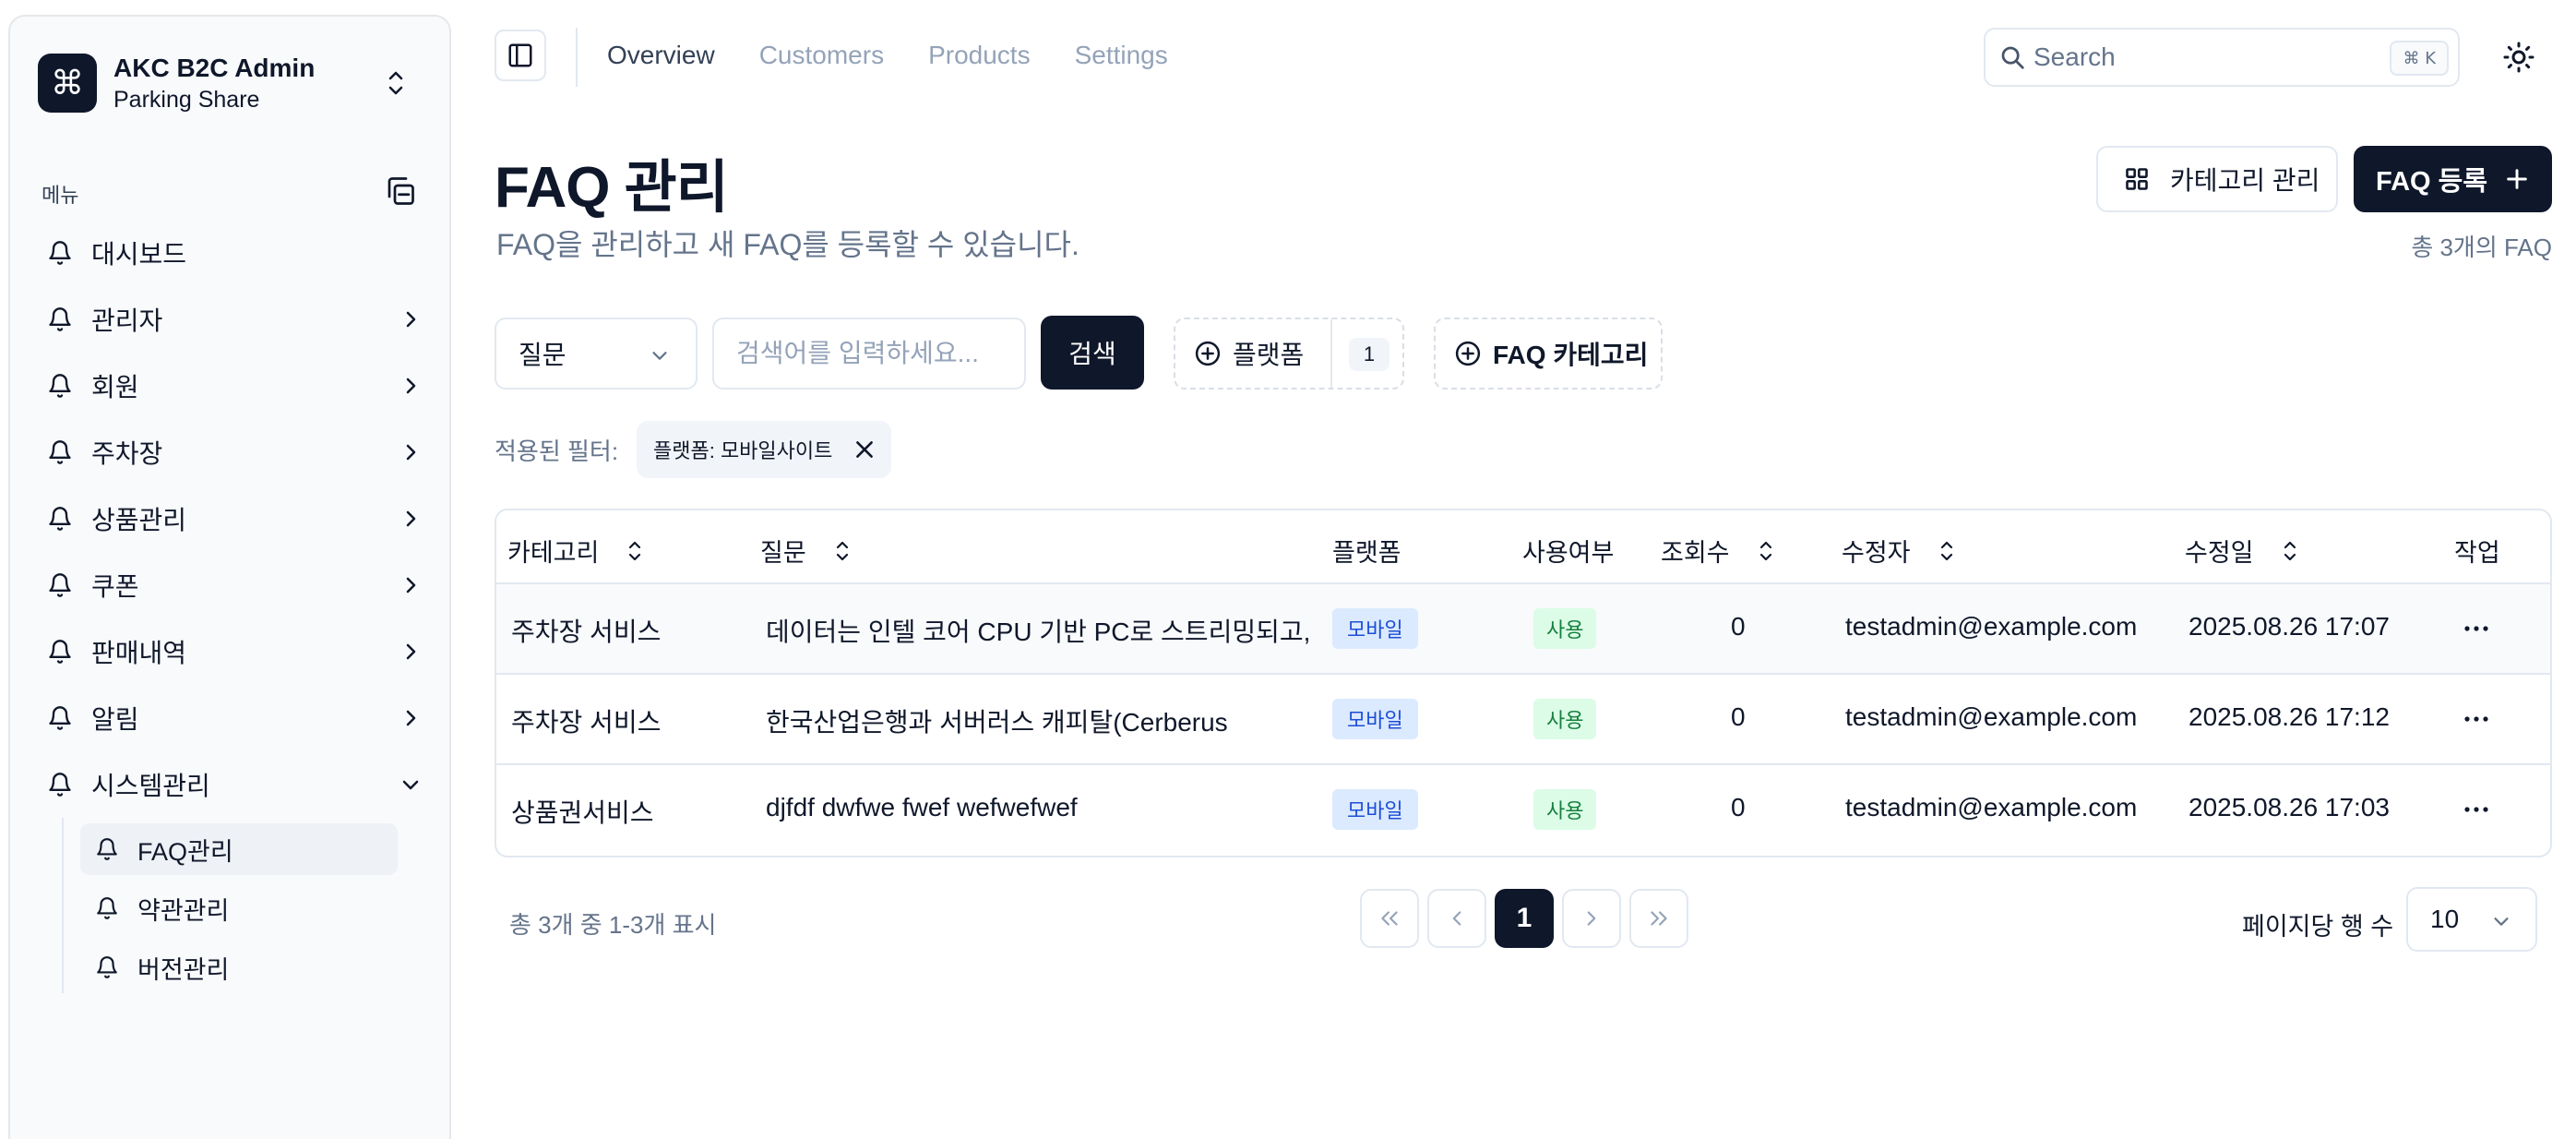 Image resolution: width=2576 pixels, height=1139 pixels. I want to click on chevron-down-icon, so click(2501, 922).